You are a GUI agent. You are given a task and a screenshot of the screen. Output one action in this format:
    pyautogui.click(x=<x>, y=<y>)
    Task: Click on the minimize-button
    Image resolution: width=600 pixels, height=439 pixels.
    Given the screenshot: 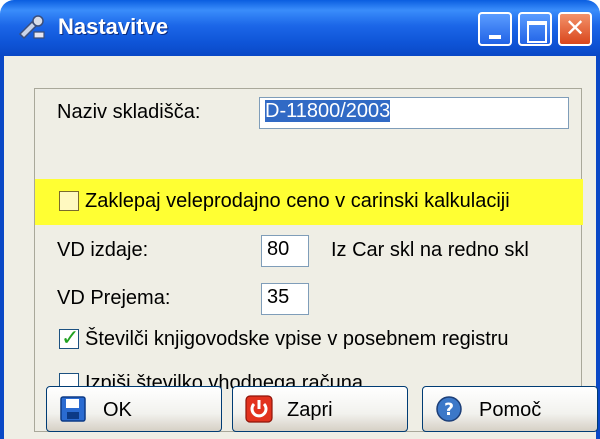 What is the action you would take?
    pyautogui.click(x=495, y=29)
    